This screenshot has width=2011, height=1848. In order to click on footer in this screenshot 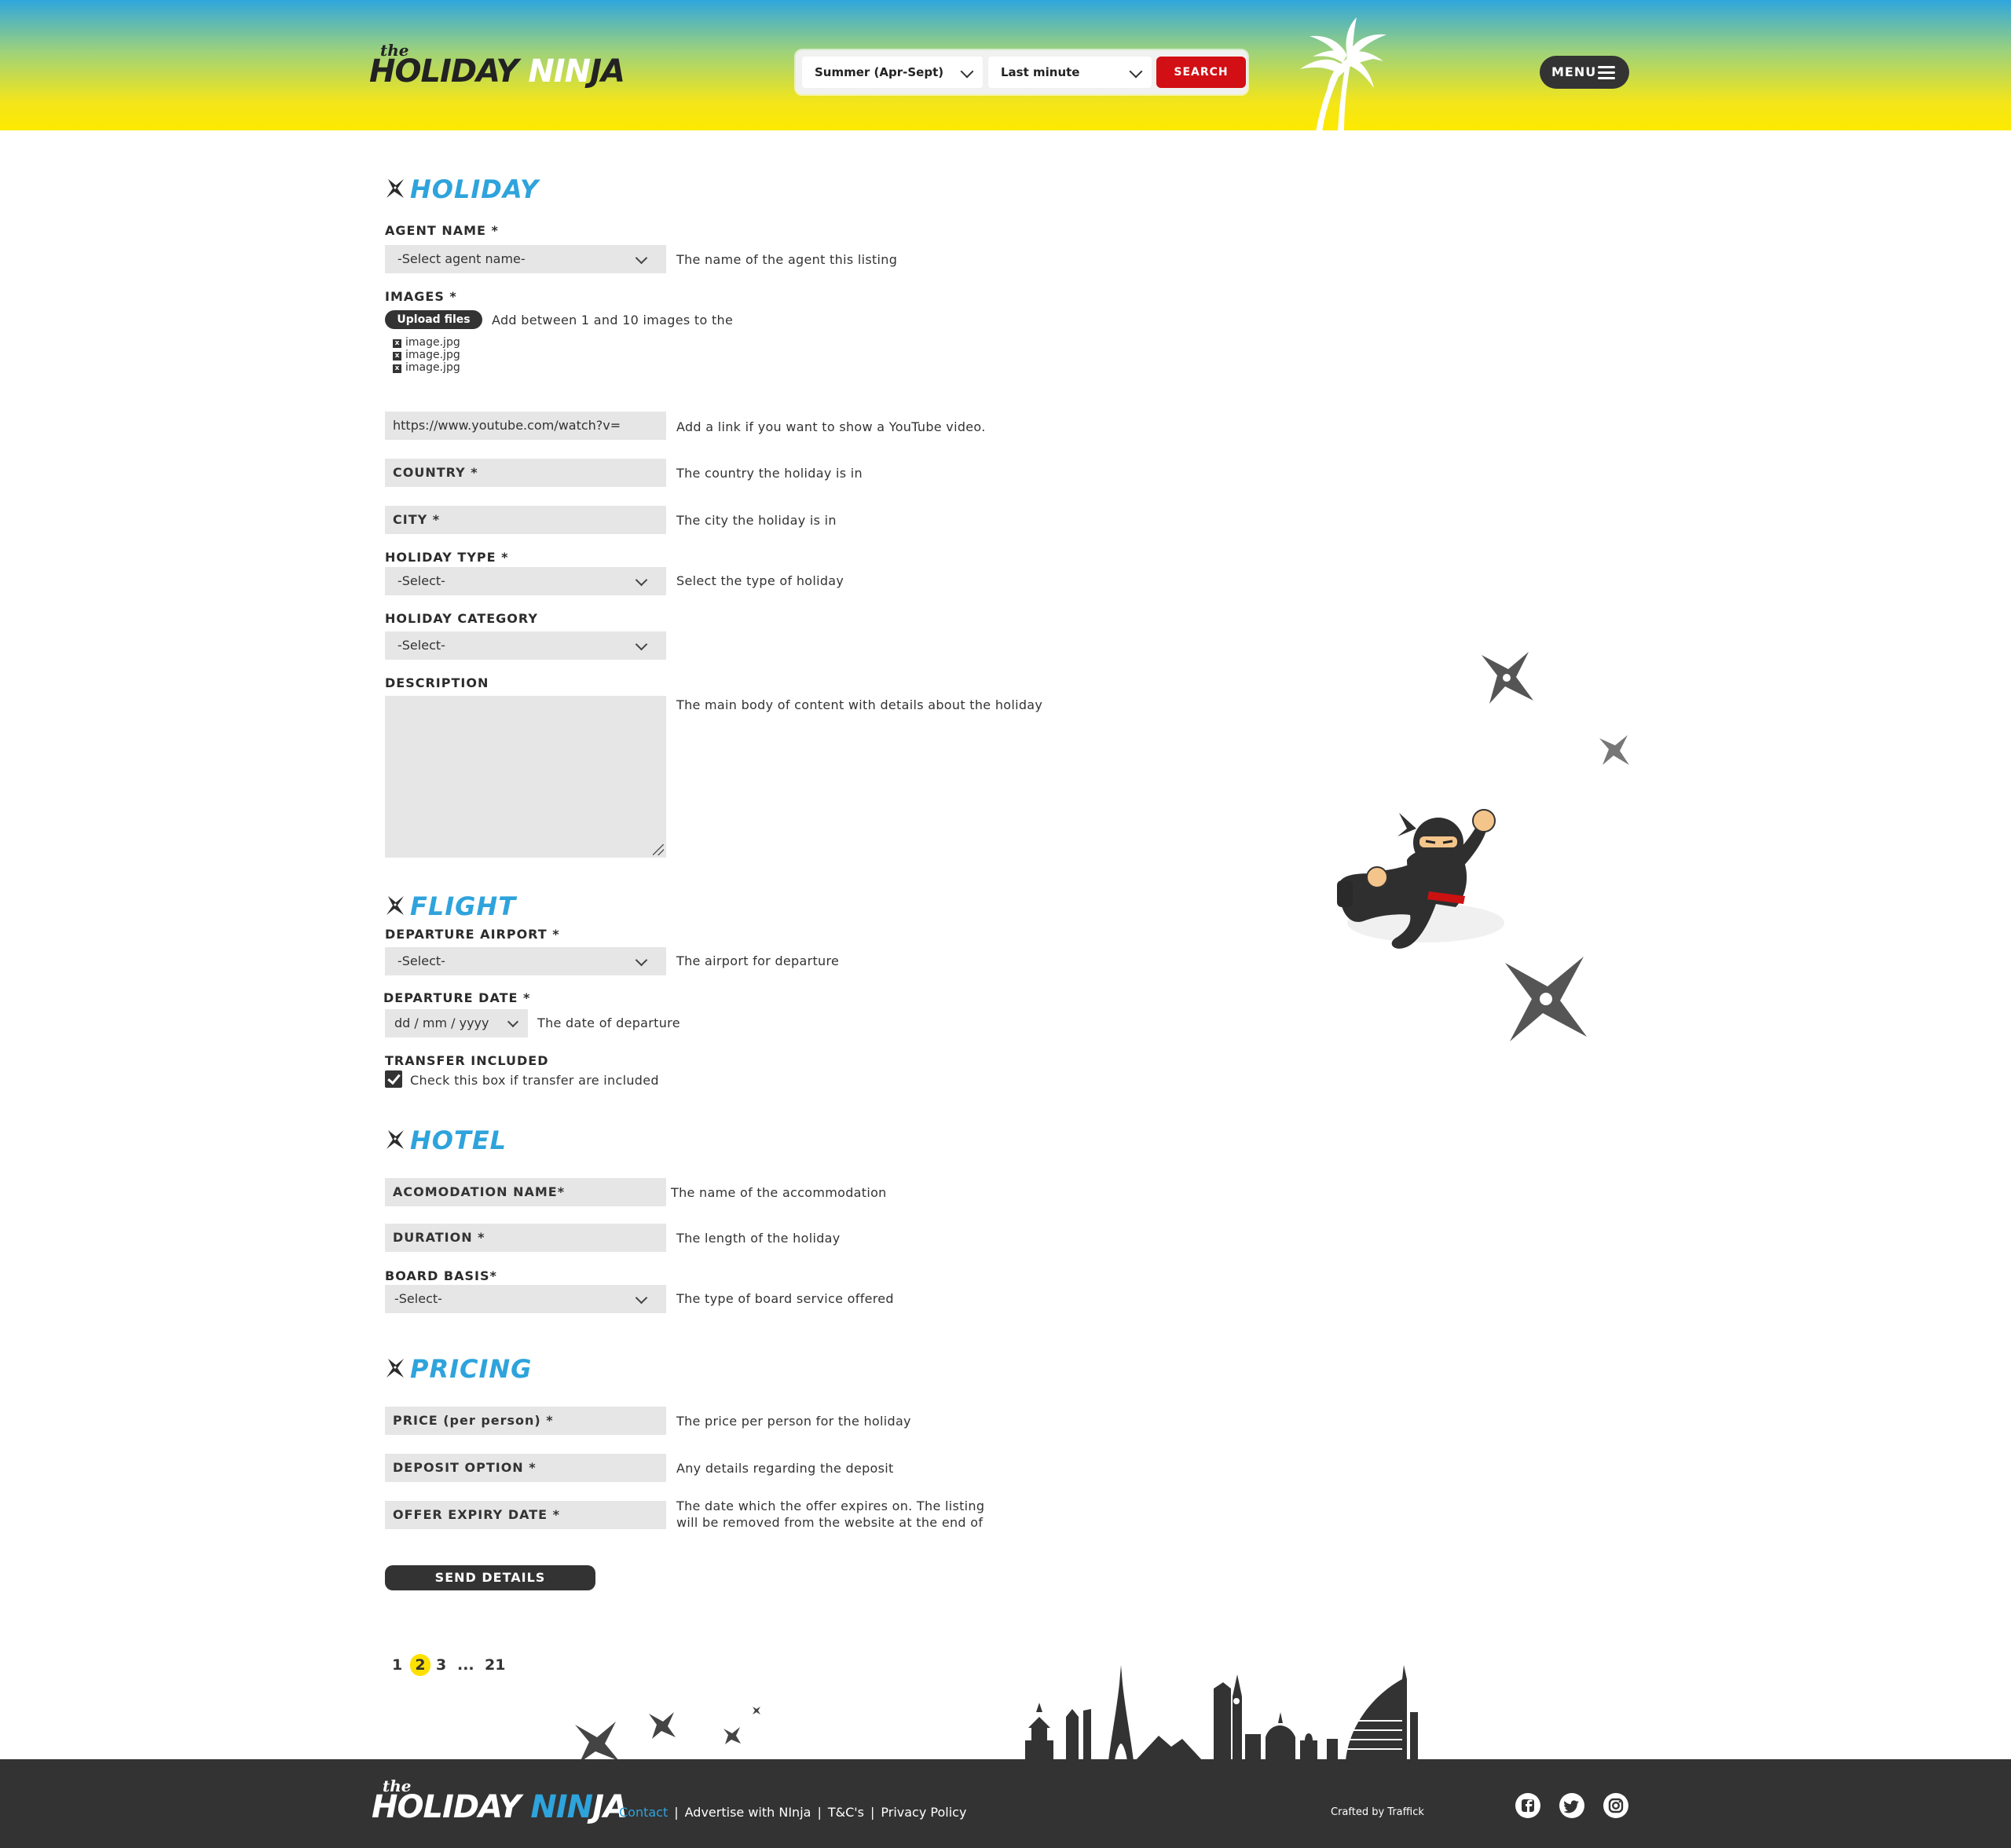, I will do `click(1005, 1804)`.